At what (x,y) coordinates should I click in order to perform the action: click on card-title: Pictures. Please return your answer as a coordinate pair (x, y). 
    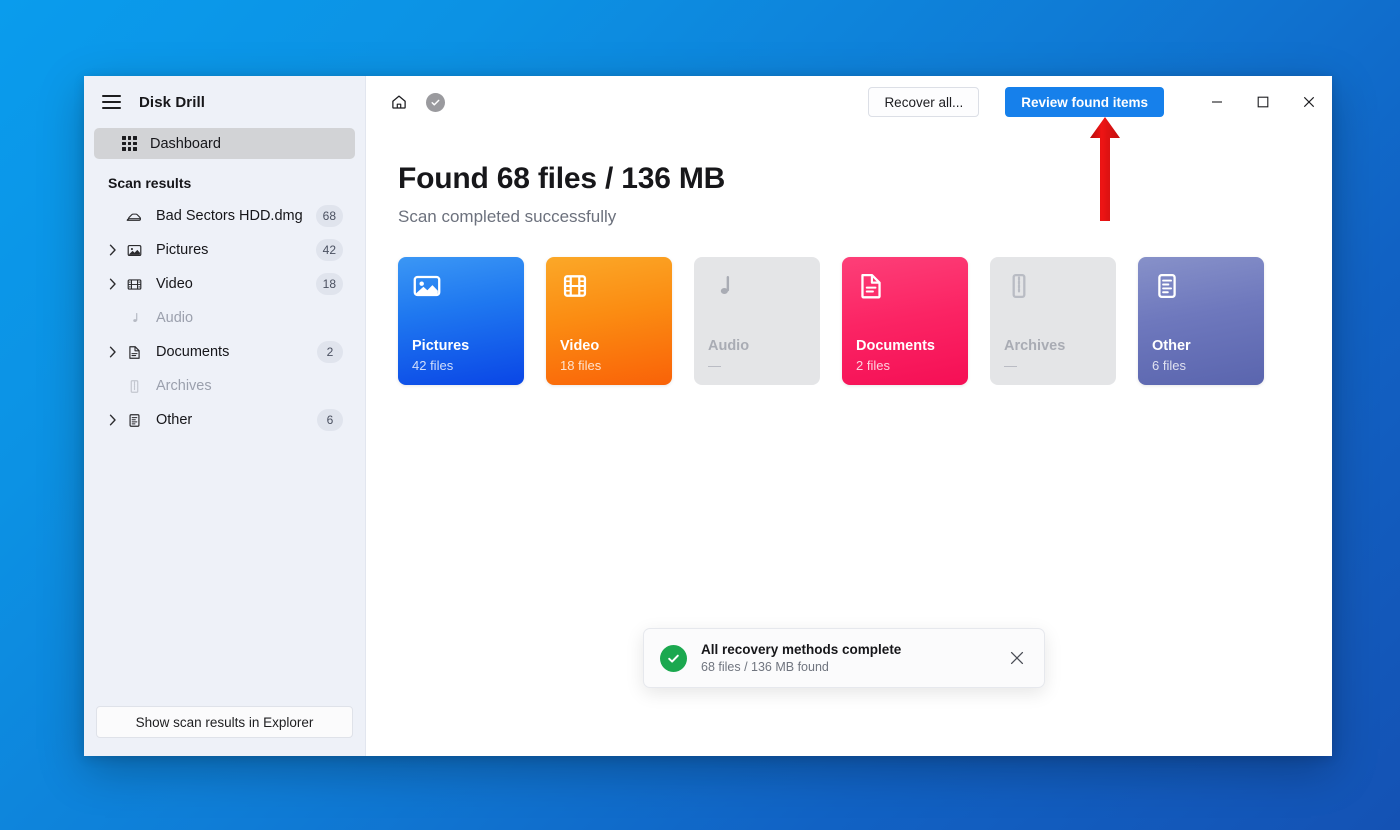
    Looking at the image, I should click on (441, 346).